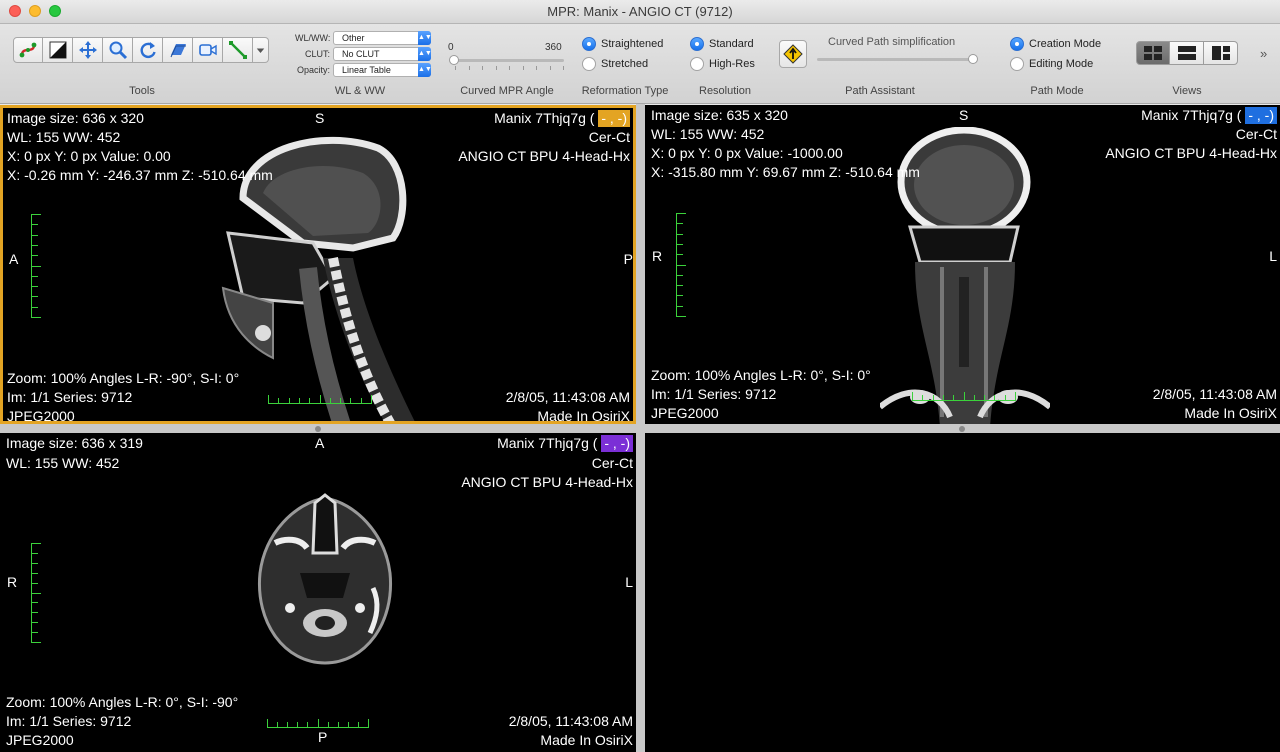  What do you see at coordinates (320, 118) in the screenshot?
I see `orientation-top: S` at bounding box center [320, 118].